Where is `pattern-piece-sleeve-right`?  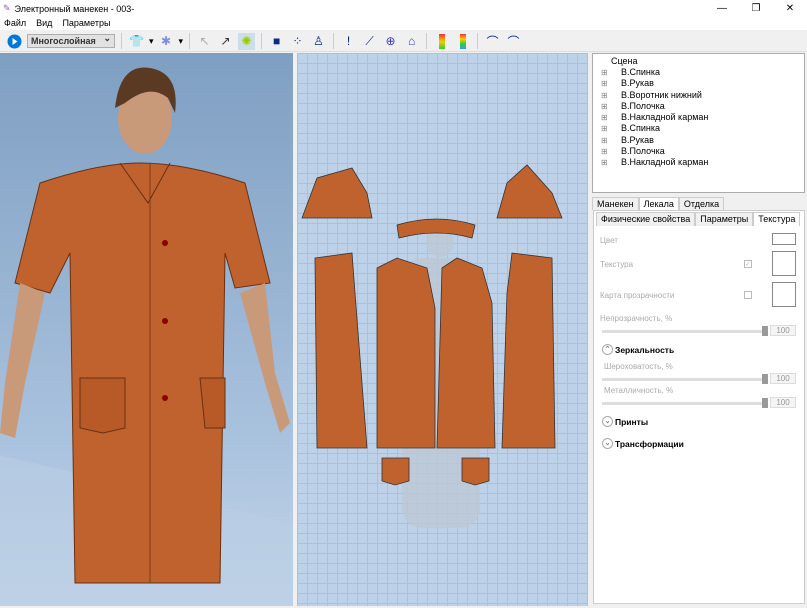 pattern-piece-sleeve-right is located at coordinates (529, 191).